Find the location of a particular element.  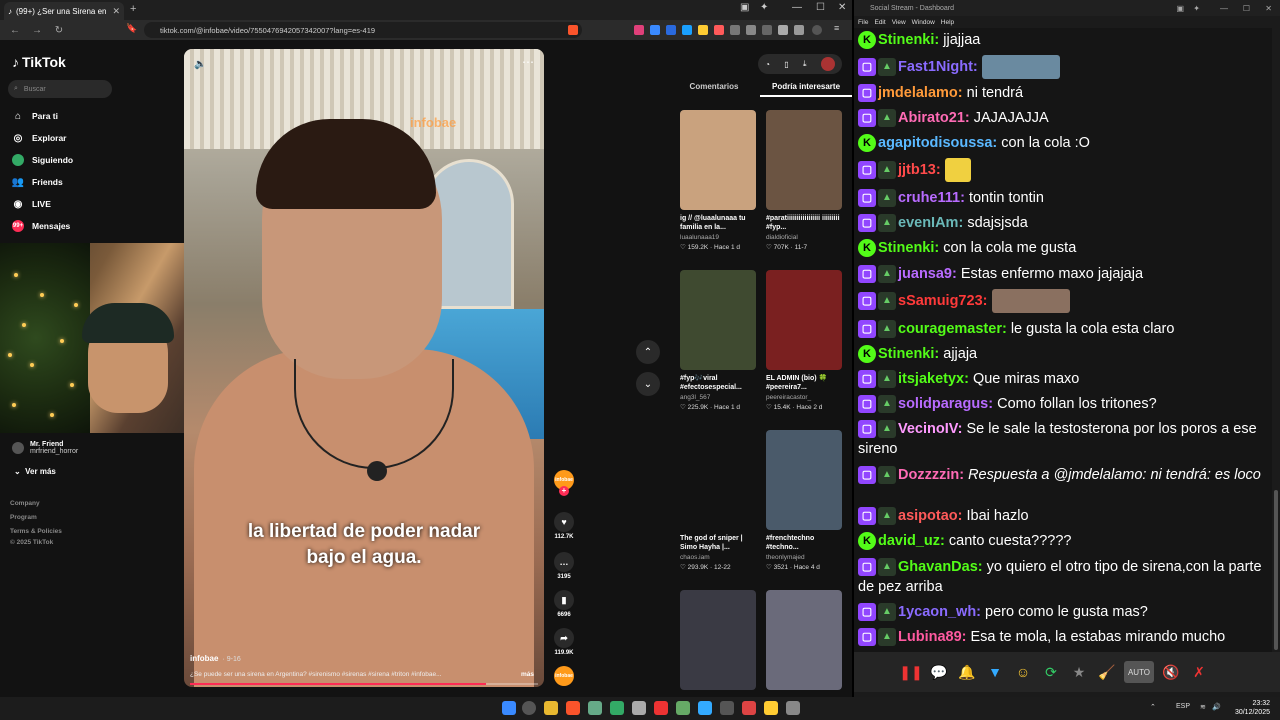

brave-browser-icon is located at coordinates (573, 708).